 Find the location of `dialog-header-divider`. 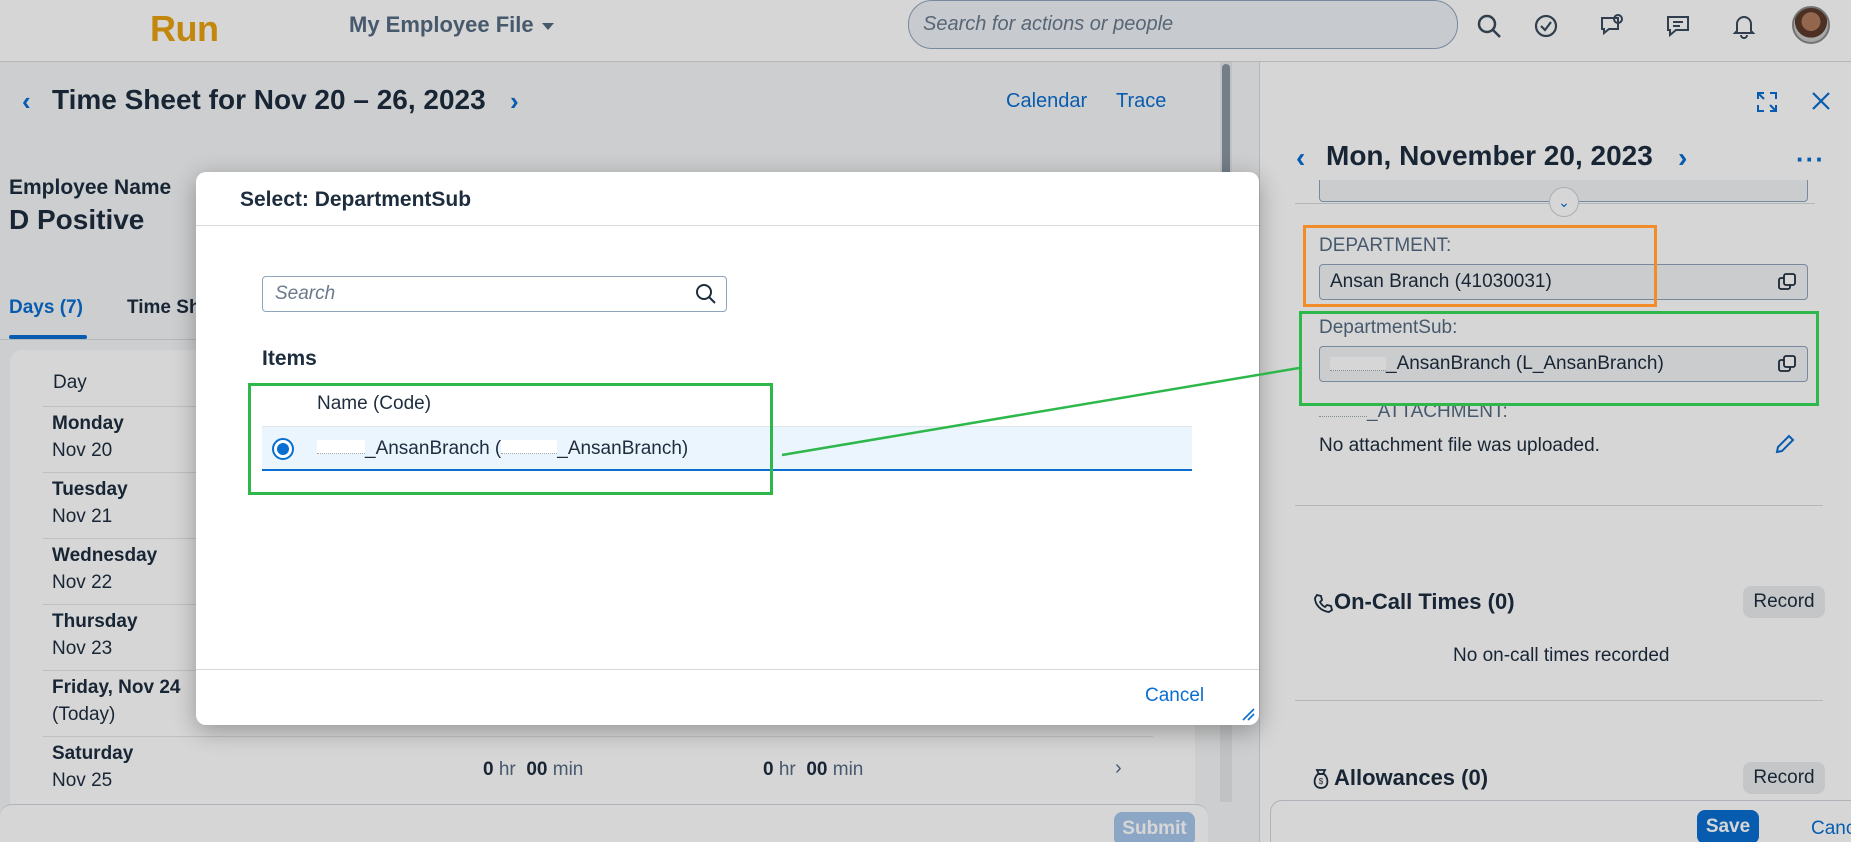

dialog-header-divider is located at coordinates (727, 225).